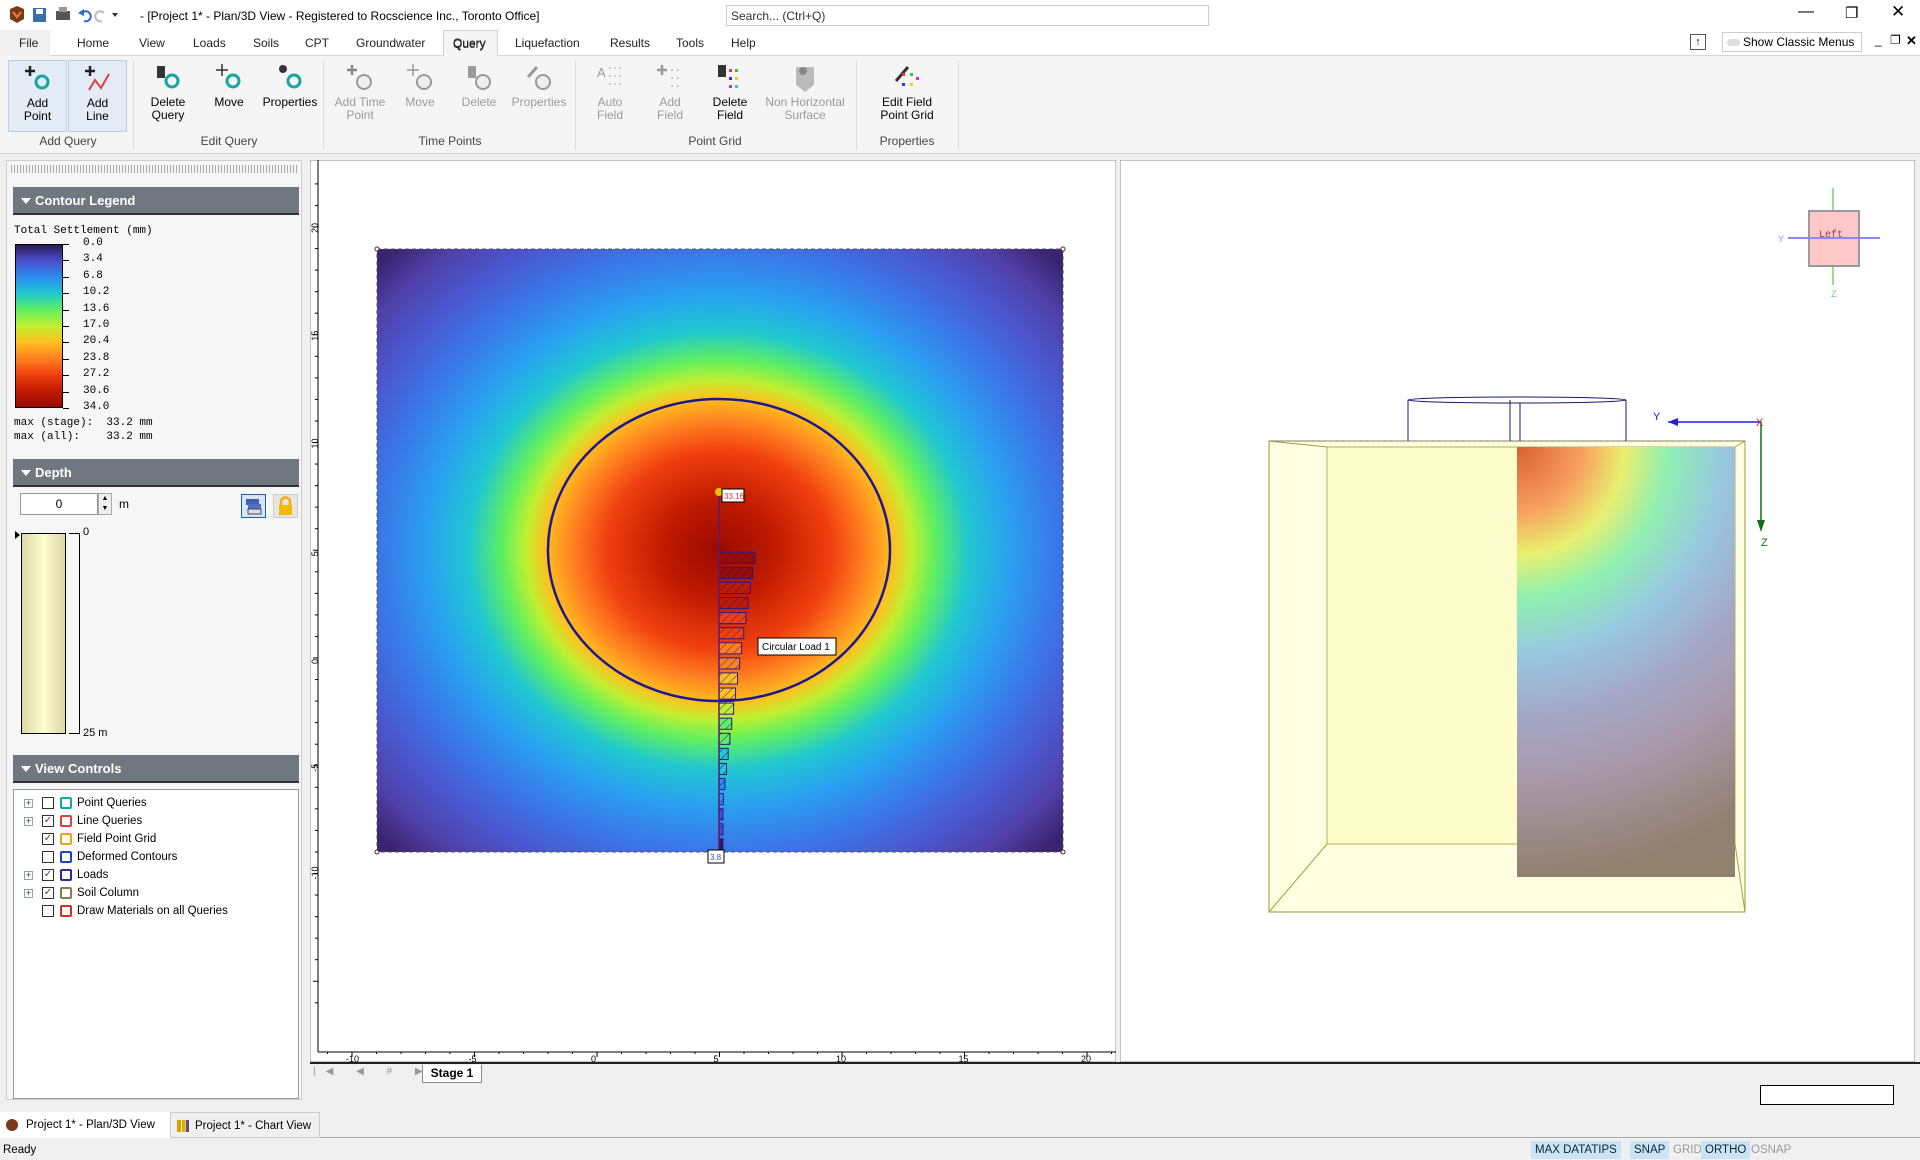 The width and height of the screenshot is (1920, 1160). I want to click on time-point-properties-button: Properties, so click(539, 96).